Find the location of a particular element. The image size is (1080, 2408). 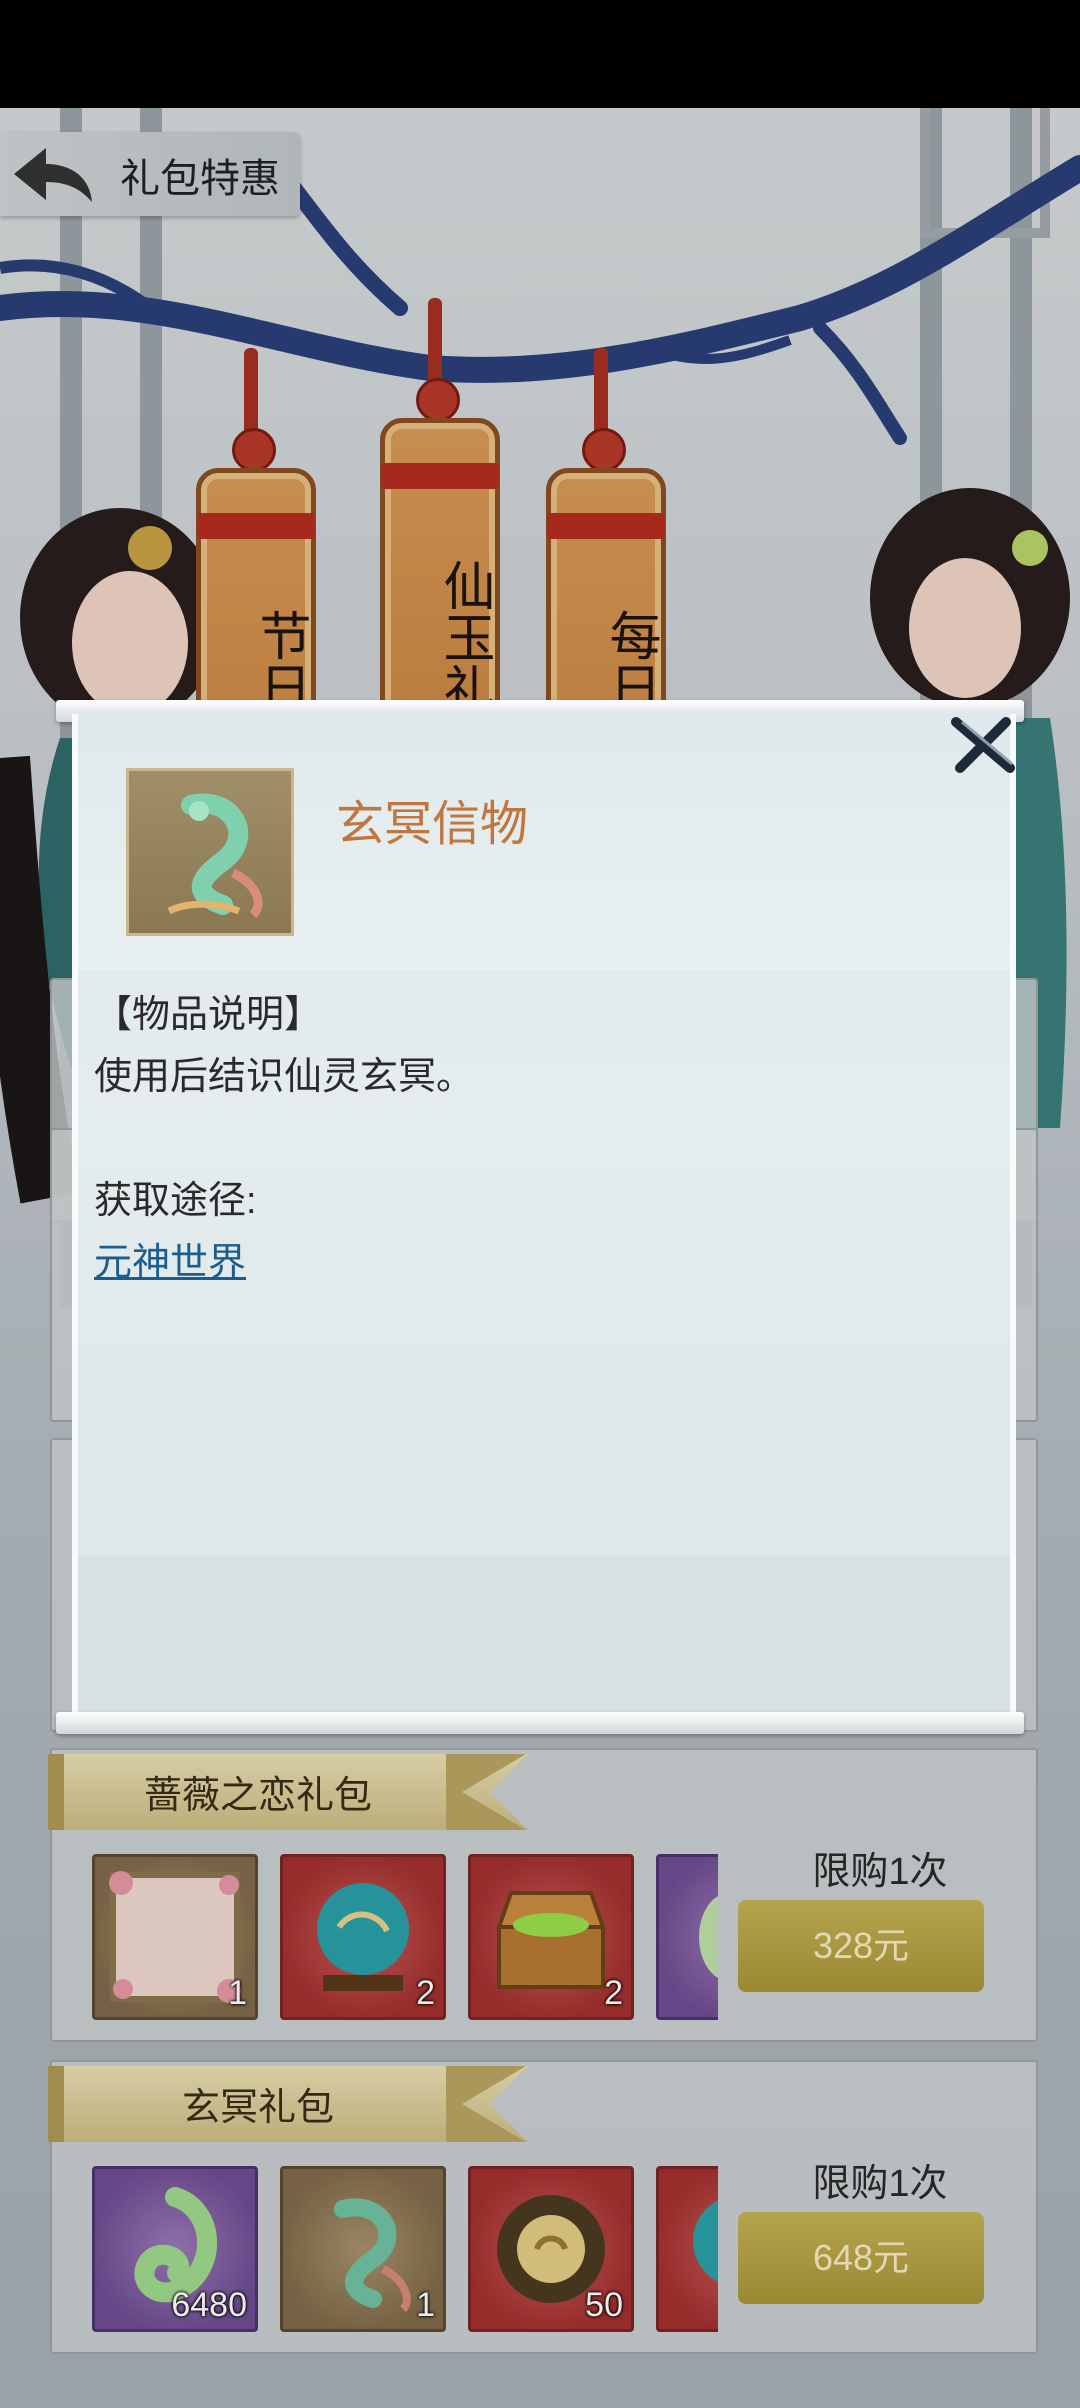

description-text: 使用后结识仙灵玄冥。 is located at coordinates (284, 1077).